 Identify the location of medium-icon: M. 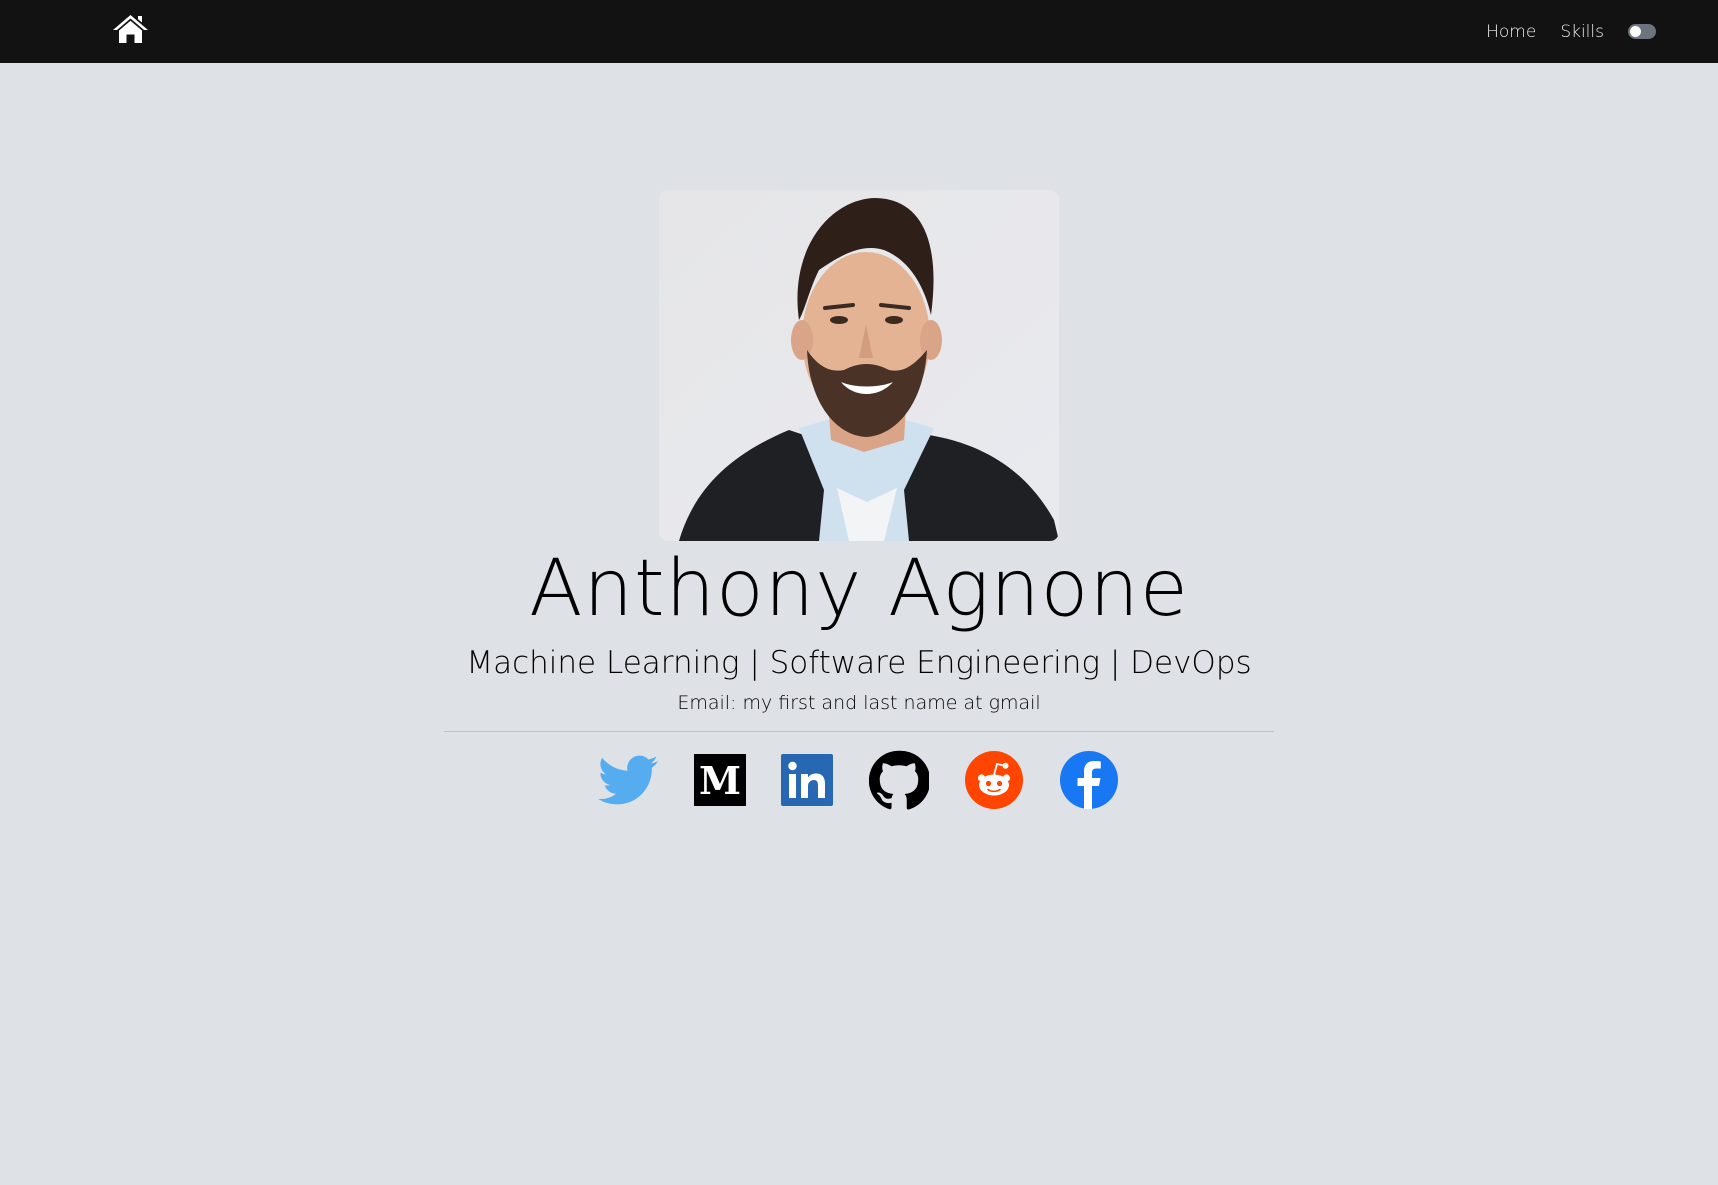
(720, 780).